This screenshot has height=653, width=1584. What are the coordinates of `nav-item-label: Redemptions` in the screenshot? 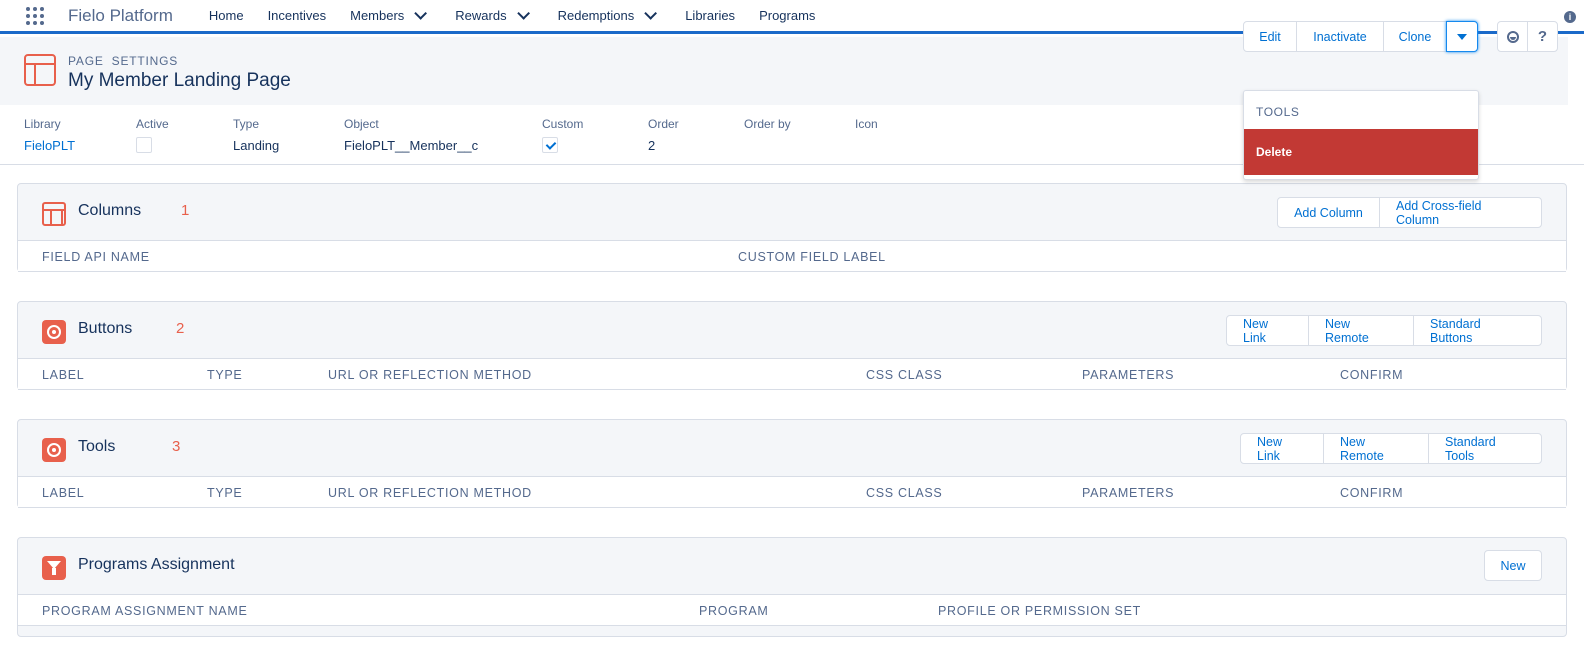 It's located at (596, 15).